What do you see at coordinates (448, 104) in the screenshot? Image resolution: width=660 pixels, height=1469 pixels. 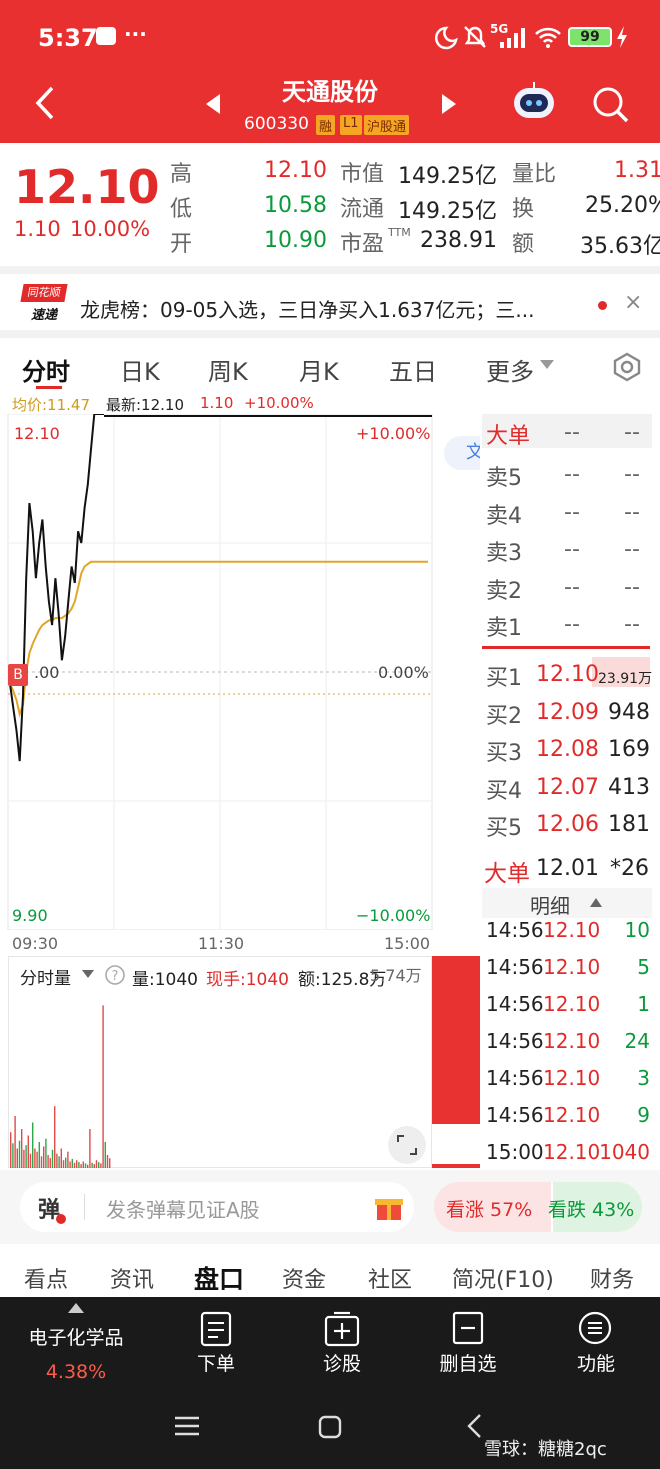 I see `next-stock-icon` at bounding box center [448, 104].